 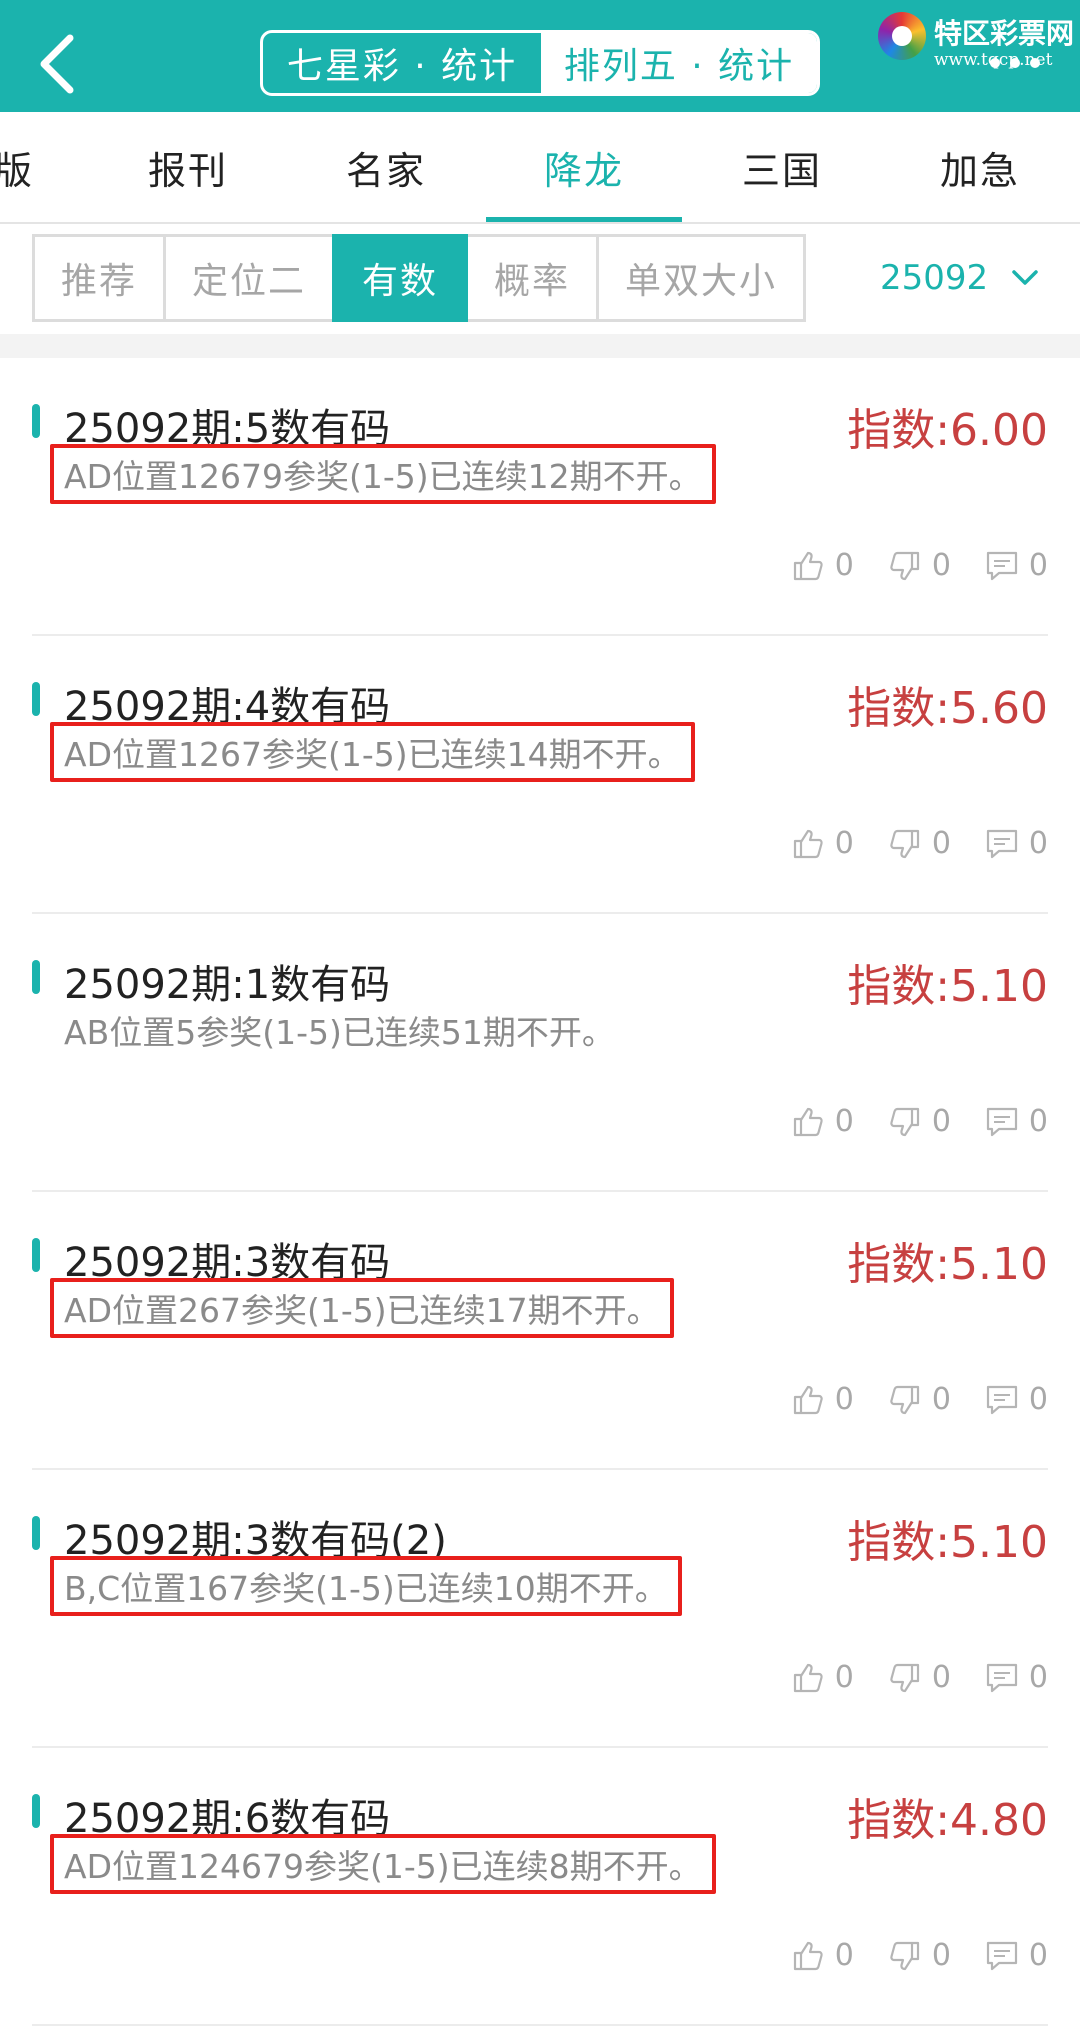 I want to click on period-select: 25092, so click(x=960, y=278).